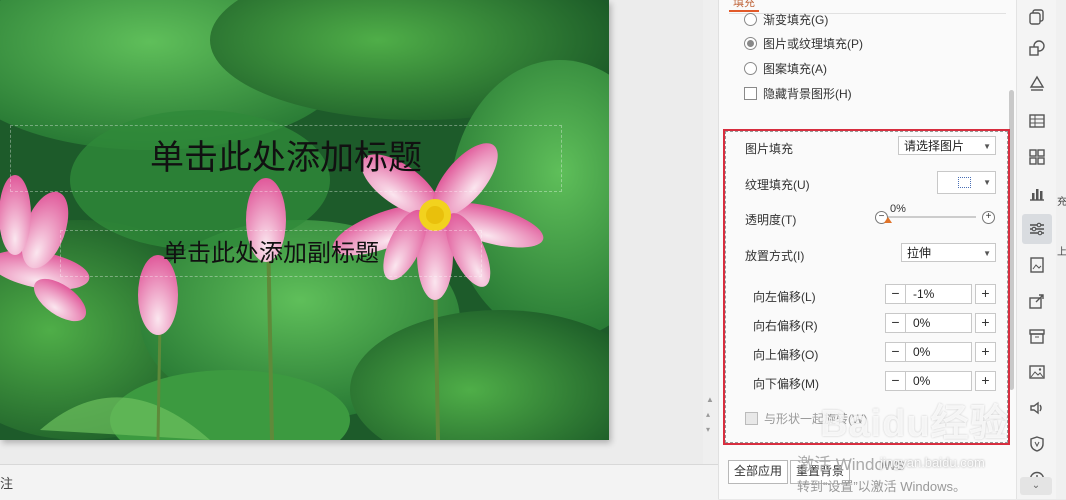 Image resolution: width=1066 pixels, height=500 pixels. What do you see at coordinates (710, 232) in the screenshot?
I see `pane-splitter: ▲ ▴ ▾` at bounding box center [710, 232].